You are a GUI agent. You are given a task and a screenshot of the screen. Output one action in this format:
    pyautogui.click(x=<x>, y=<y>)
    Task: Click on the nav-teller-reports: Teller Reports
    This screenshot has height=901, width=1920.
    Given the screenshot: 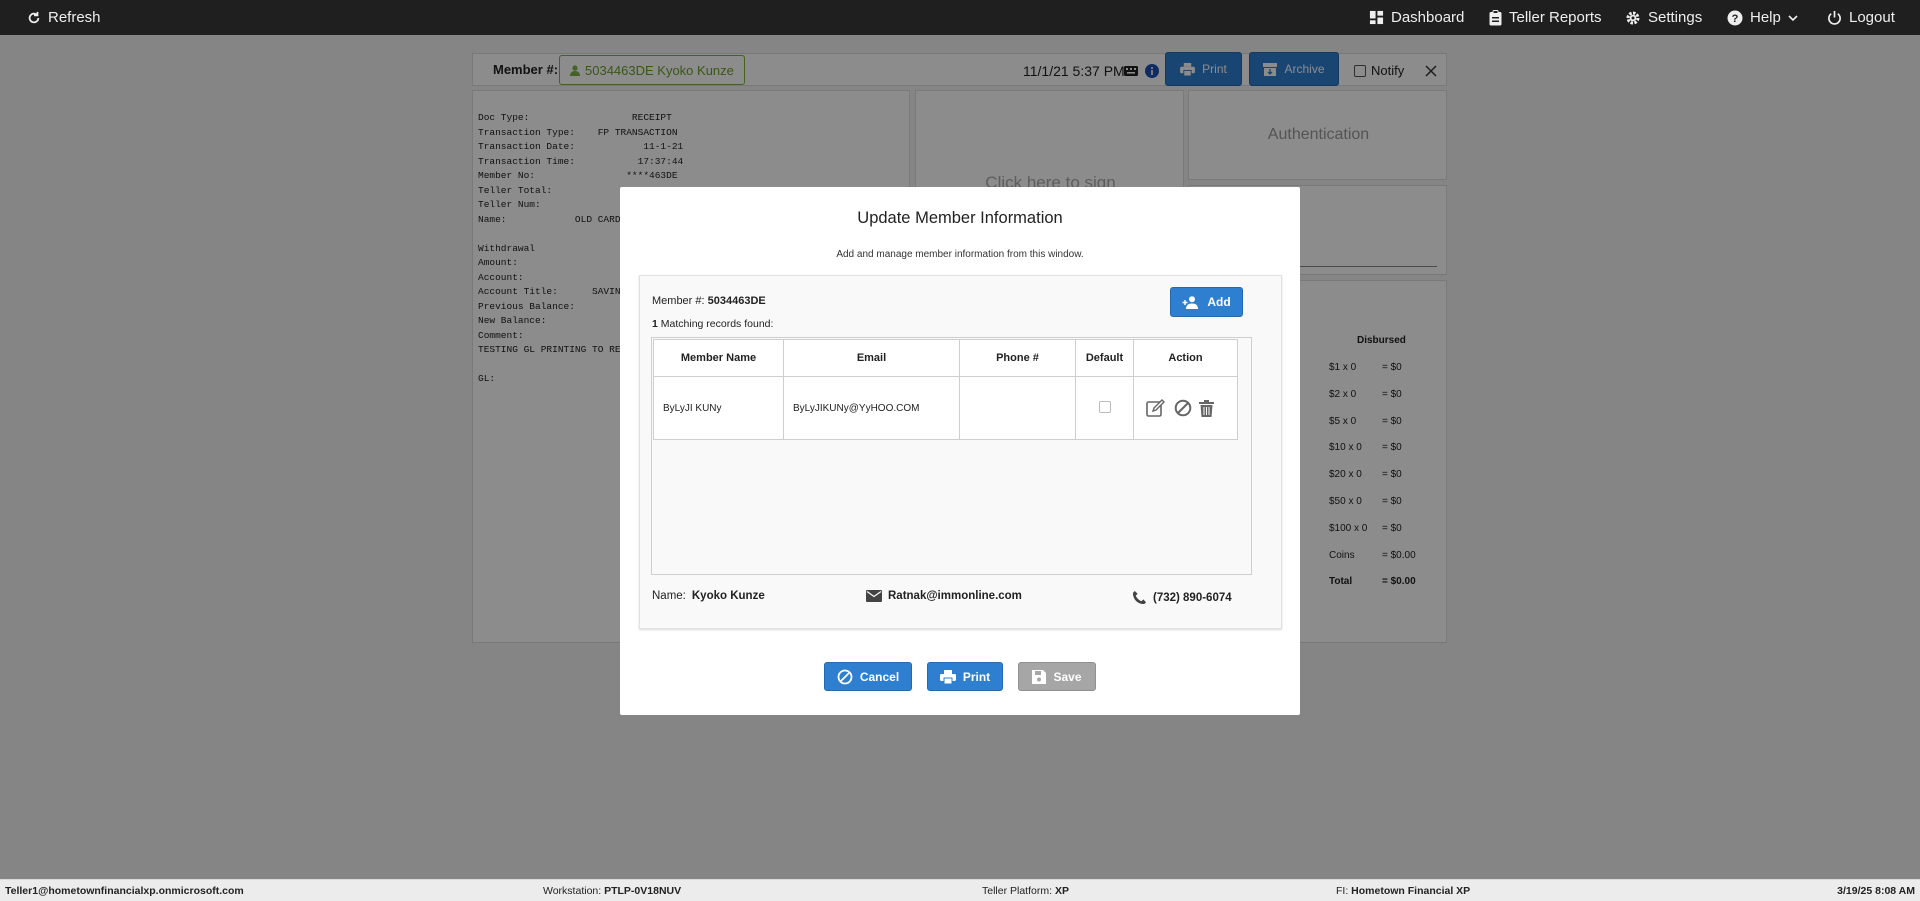 What is the action you would take?
    pyautogui.click(x=1545, y=17)
    